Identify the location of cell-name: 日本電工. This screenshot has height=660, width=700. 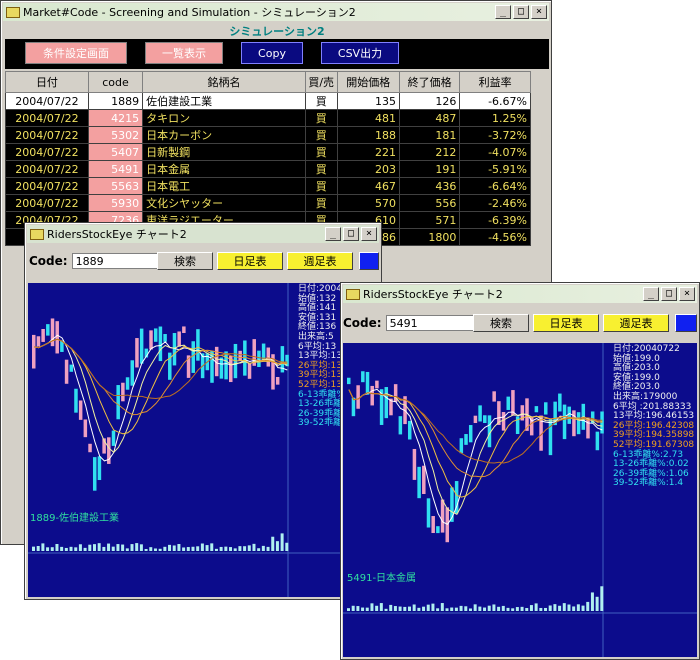
(224, 186).